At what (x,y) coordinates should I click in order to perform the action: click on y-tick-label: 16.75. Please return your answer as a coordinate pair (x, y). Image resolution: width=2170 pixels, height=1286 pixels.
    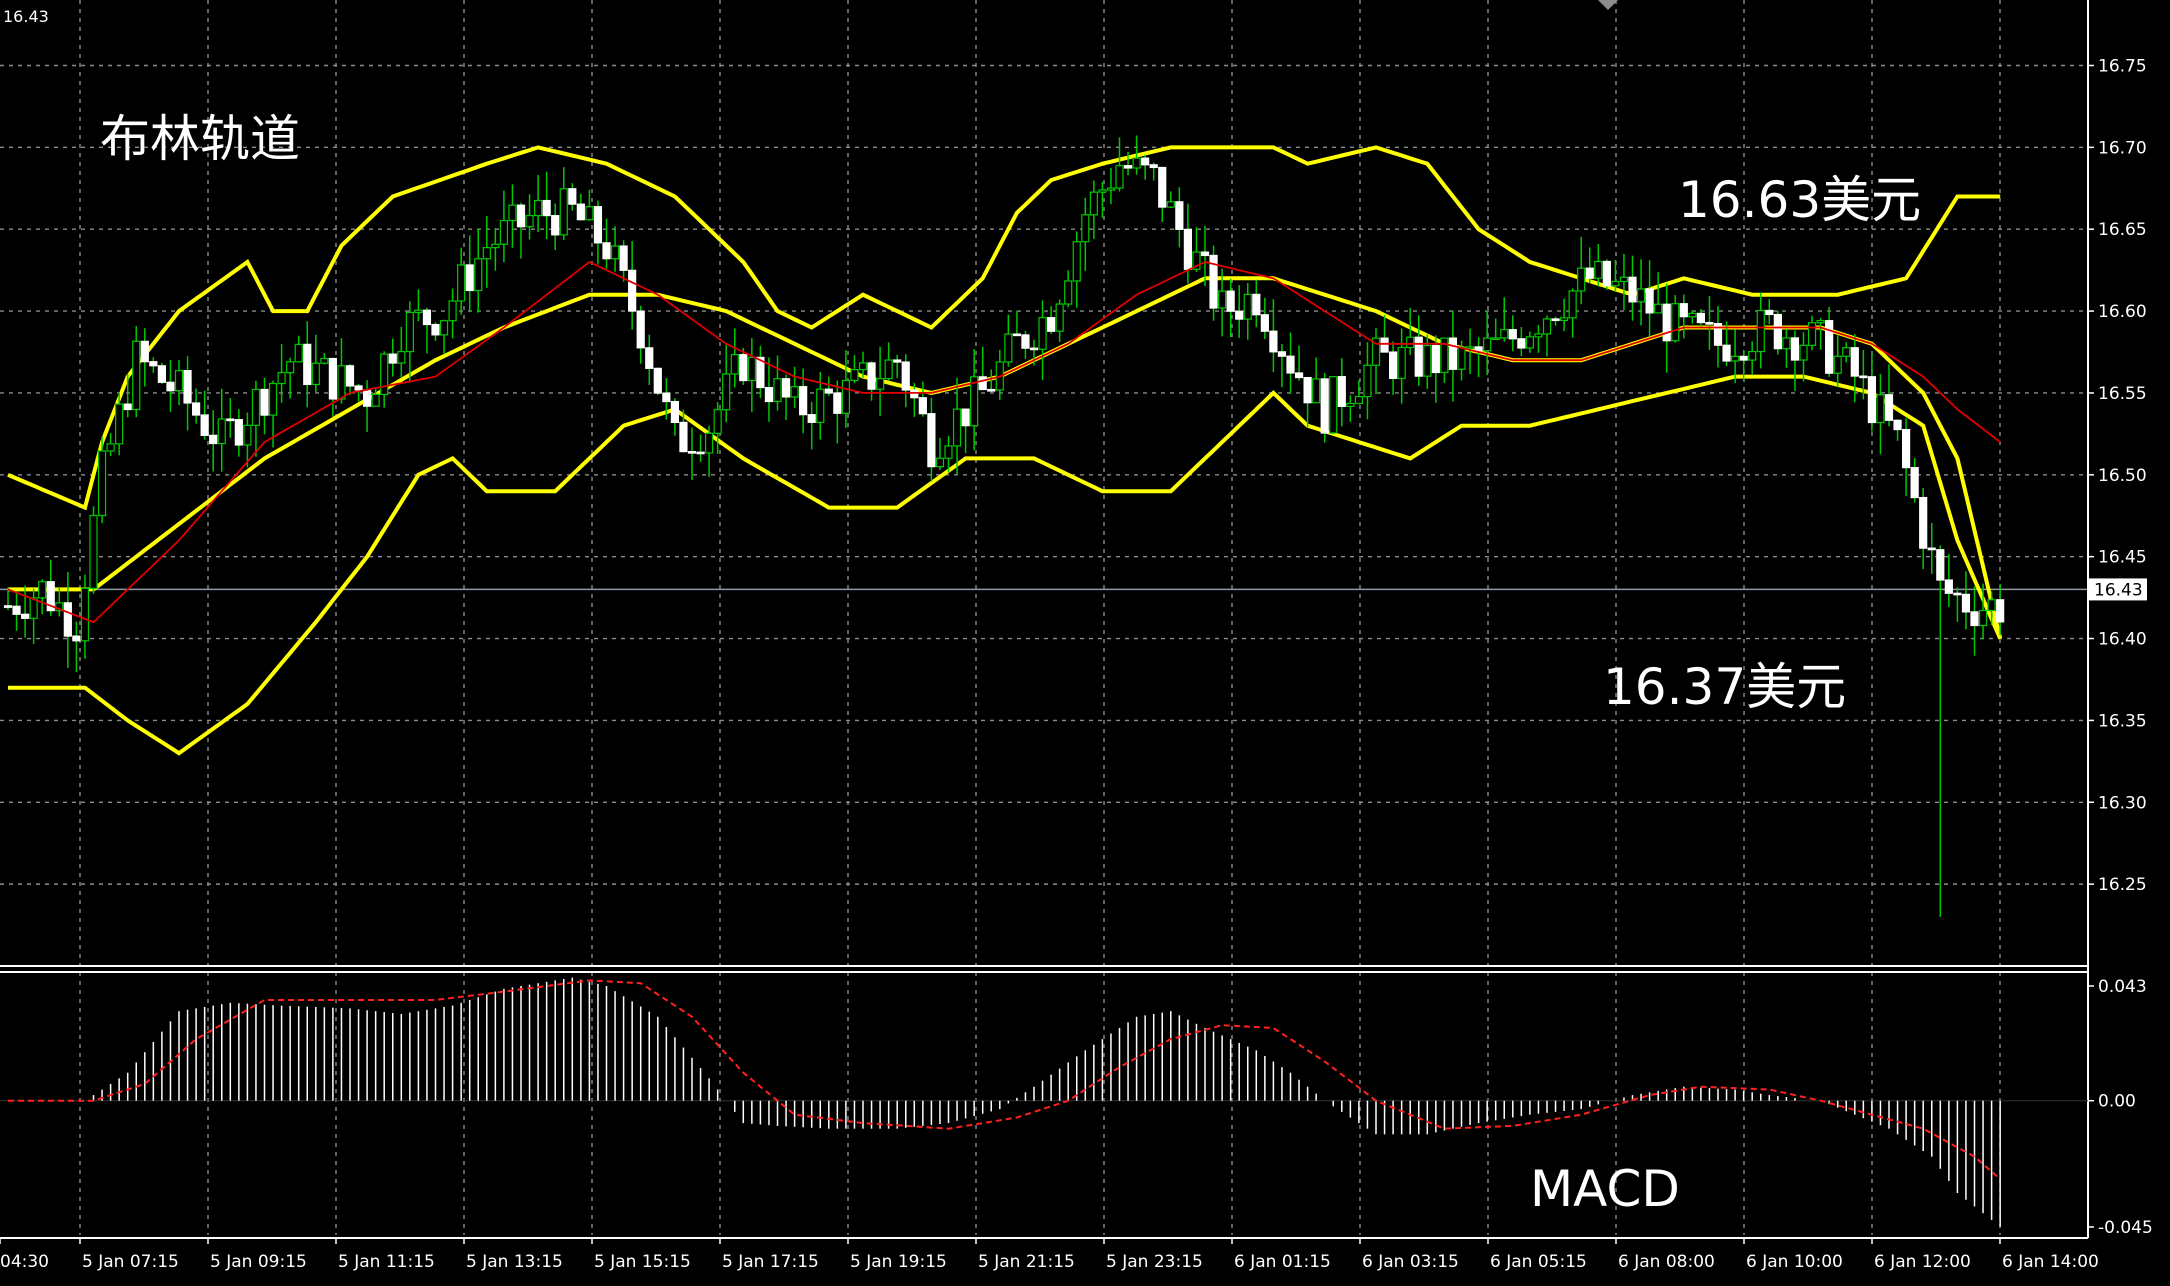
    Looking at the image, I should click on (2122, 66).